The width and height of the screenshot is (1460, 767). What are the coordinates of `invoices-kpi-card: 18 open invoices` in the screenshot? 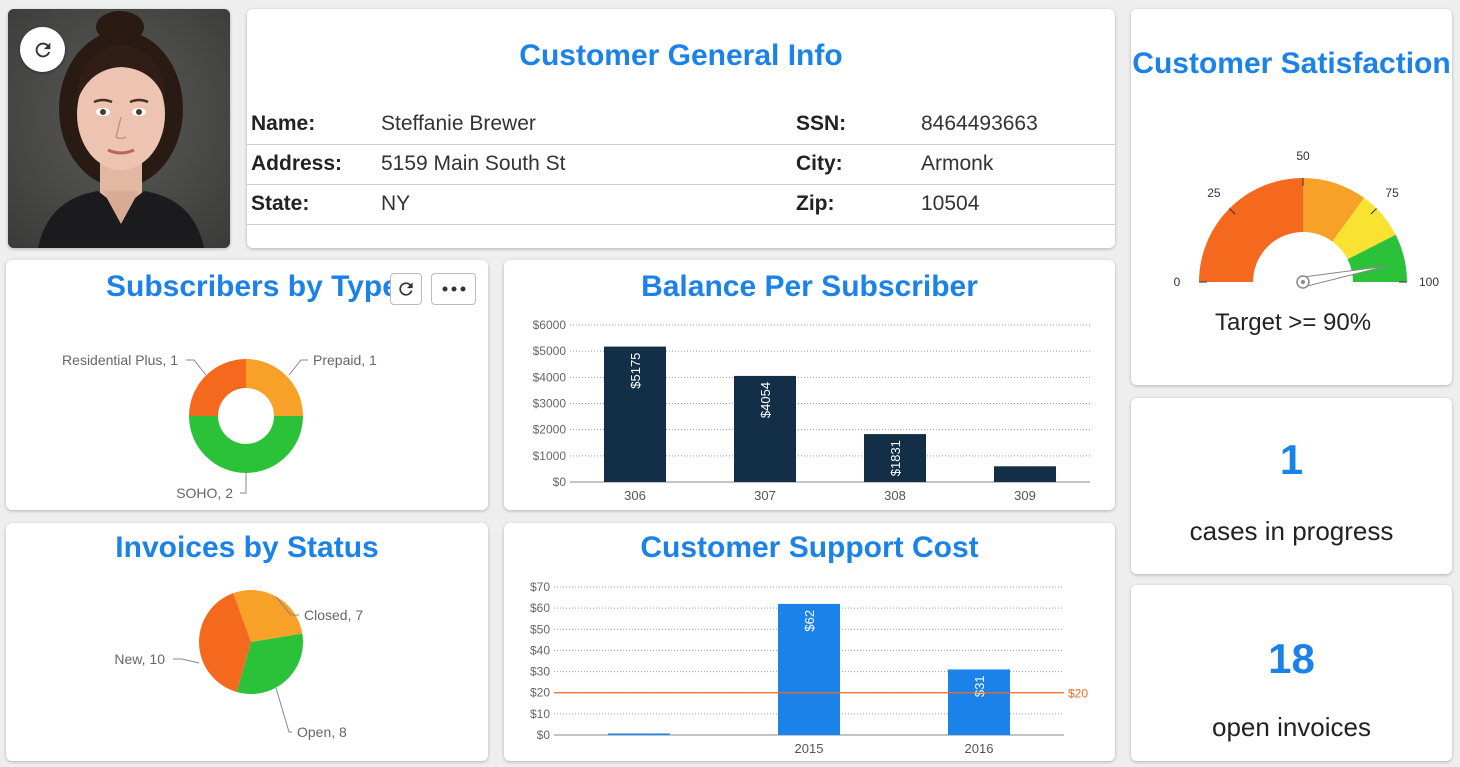 It's located at (1291, 673).